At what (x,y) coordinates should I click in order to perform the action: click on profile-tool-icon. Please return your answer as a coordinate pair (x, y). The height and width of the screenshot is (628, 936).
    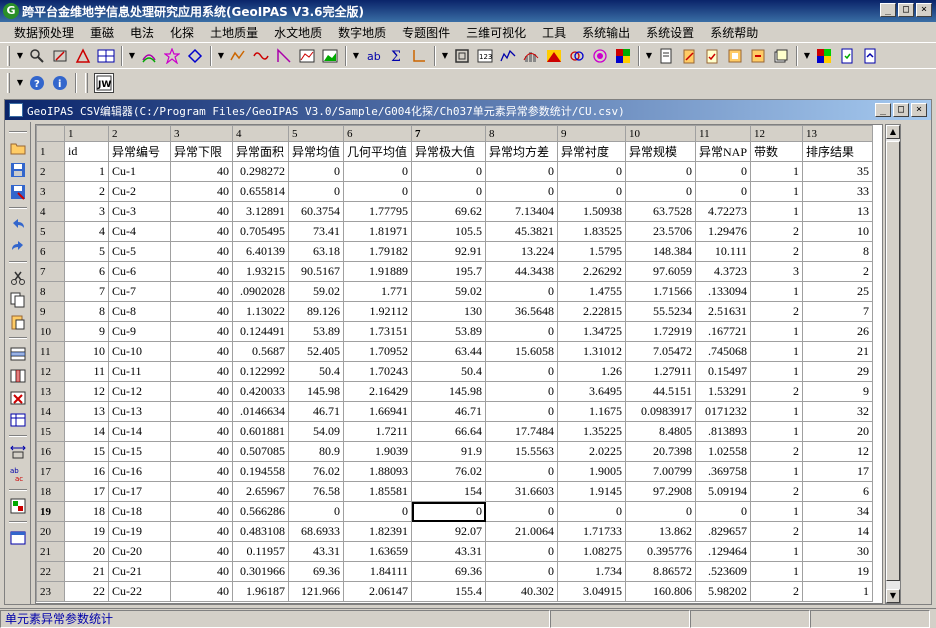
    Looking at the image, I should click on (238, 56).